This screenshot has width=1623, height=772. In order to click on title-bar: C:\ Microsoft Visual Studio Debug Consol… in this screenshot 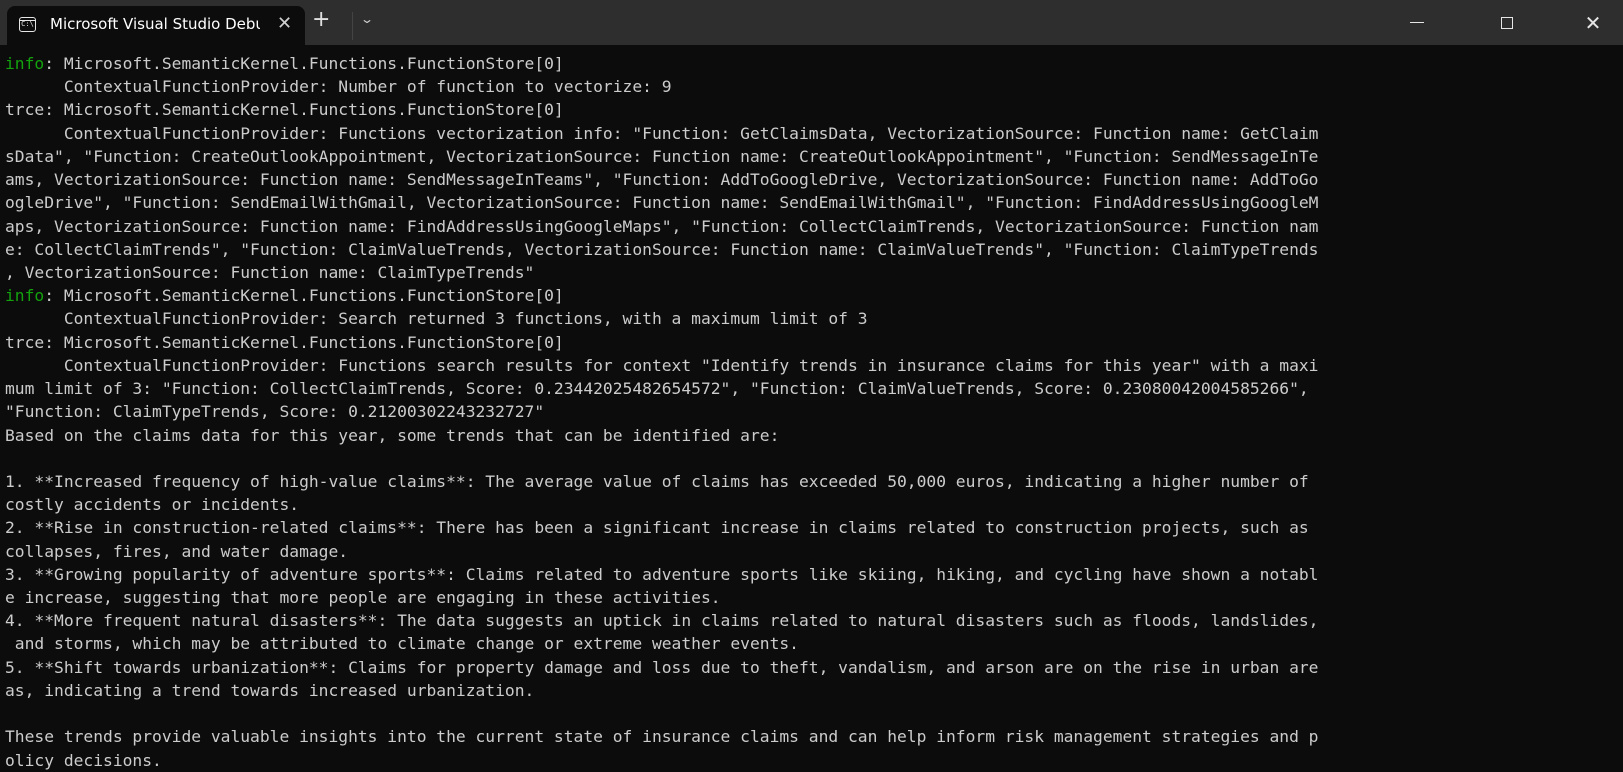, I will do `click(811, 22)`.